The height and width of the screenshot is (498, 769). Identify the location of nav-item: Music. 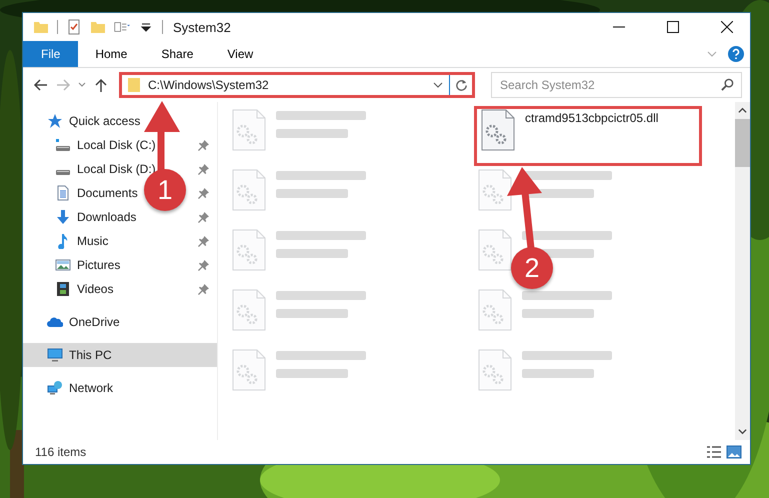
(81, 241).